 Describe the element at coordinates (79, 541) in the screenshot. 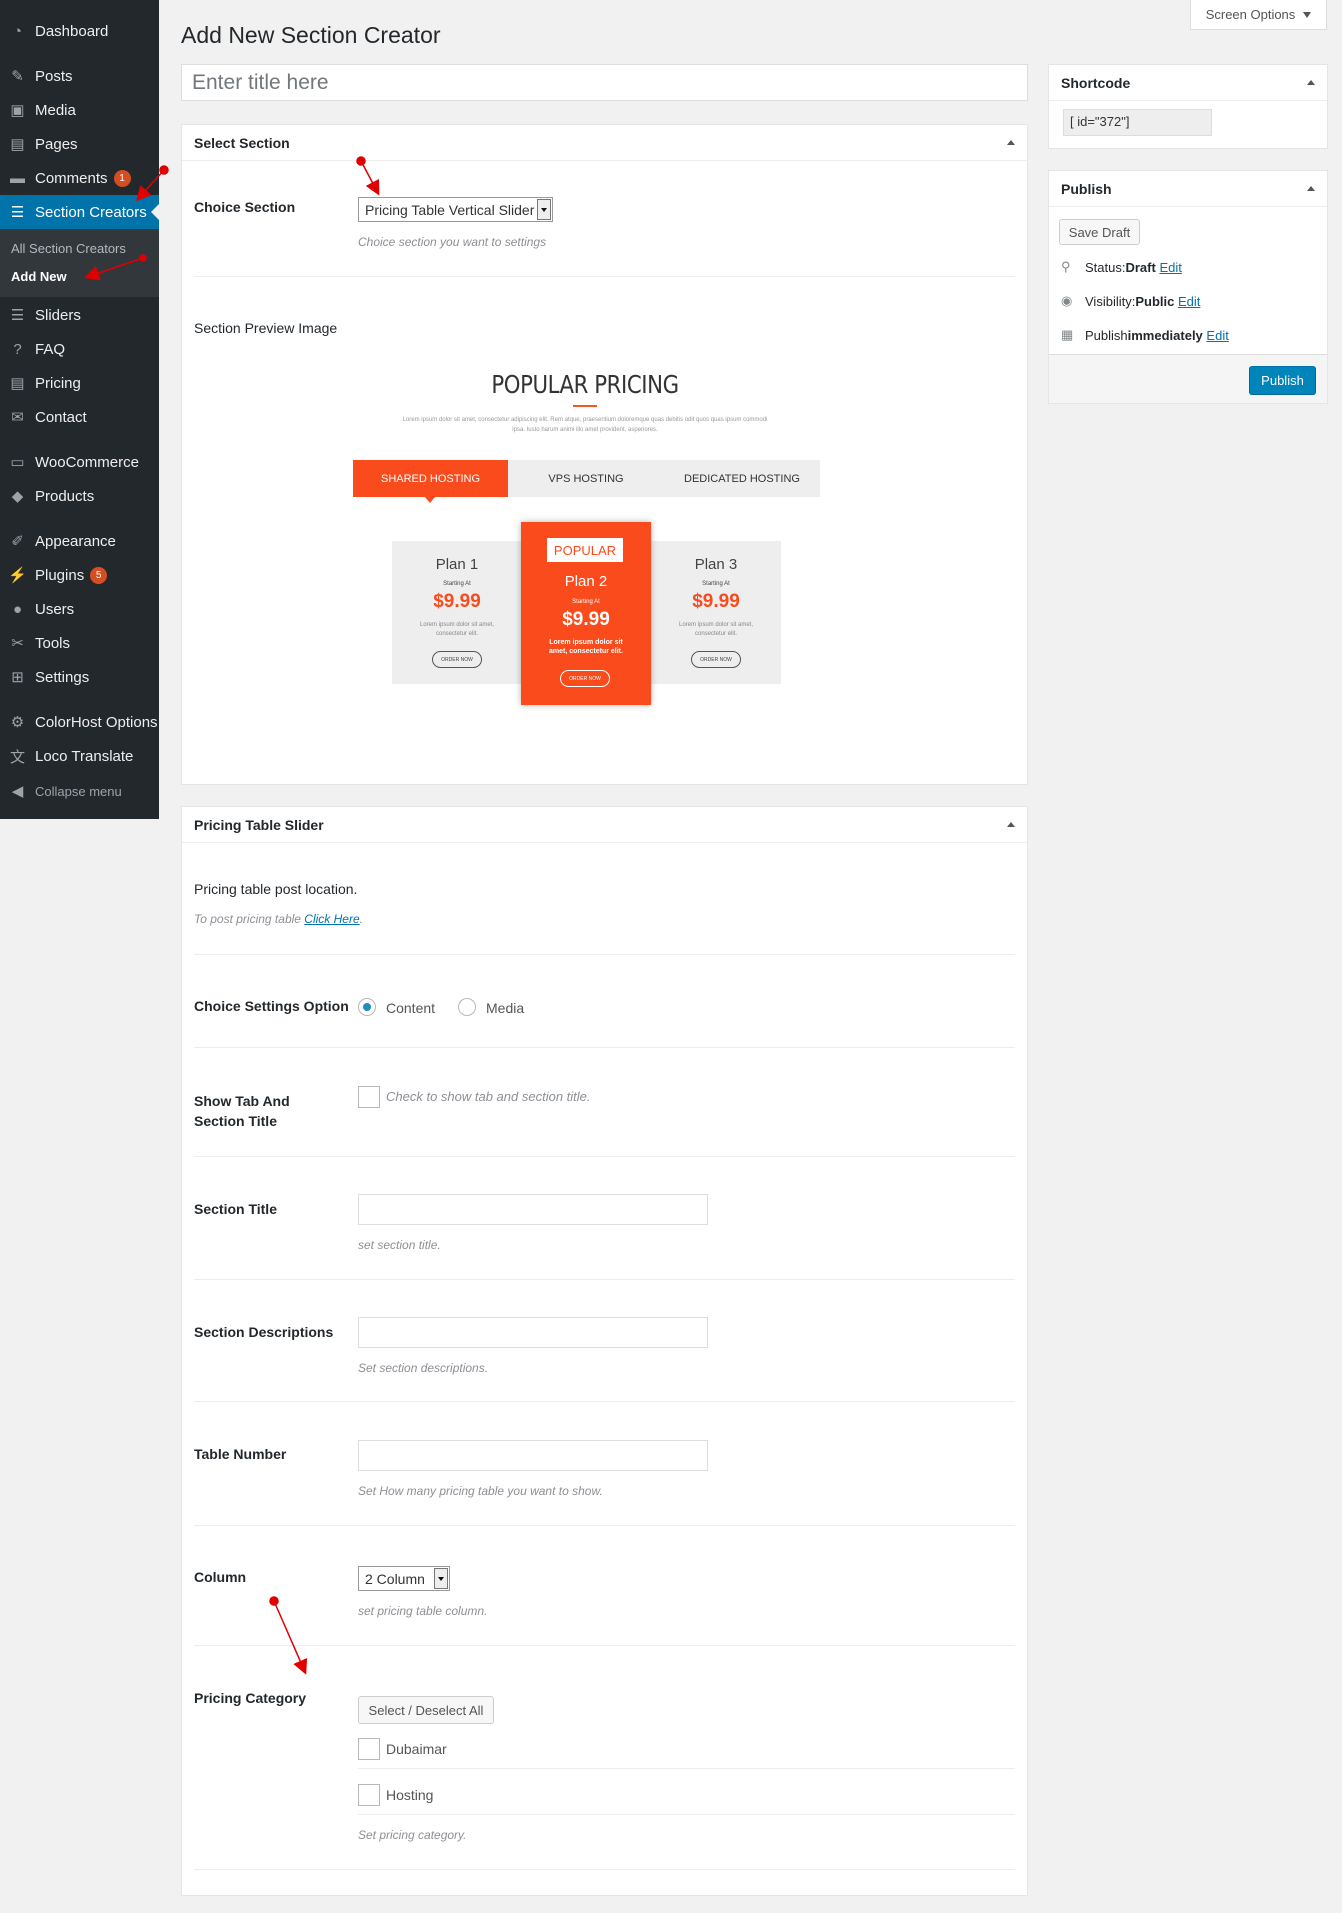

I see `sidebar-item-appearance: ✐ Appearance` at that location.